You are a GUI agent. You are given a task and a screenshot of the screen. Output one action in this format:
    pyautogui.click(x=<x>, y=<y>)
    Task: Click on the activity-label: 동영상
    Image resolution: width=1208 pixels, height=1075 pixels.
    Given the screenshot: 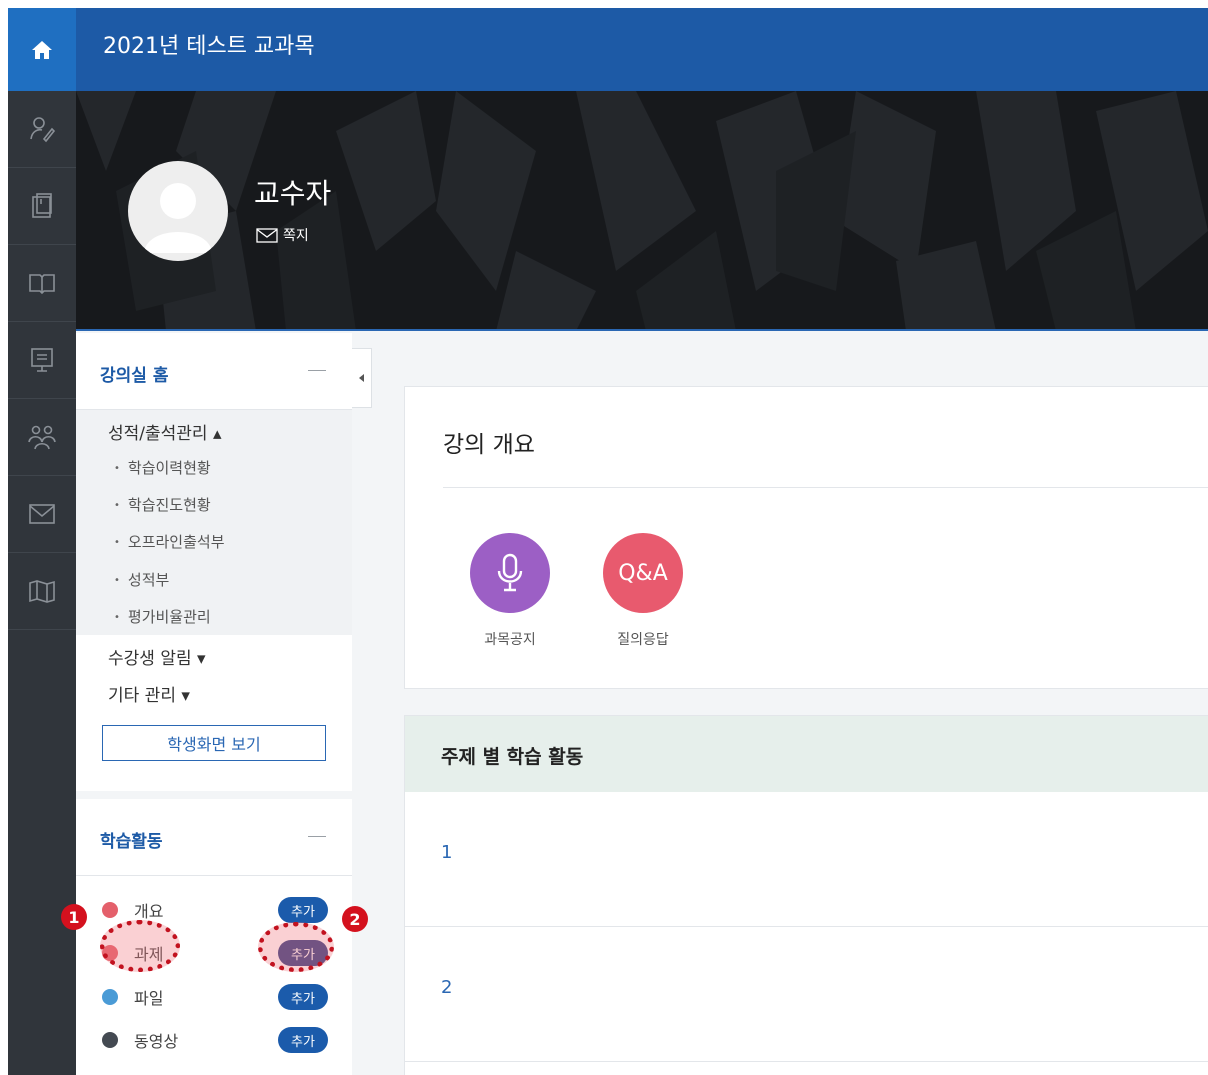 What is the action you would take?
    pyautogui.click(x=156, y=1041)
    